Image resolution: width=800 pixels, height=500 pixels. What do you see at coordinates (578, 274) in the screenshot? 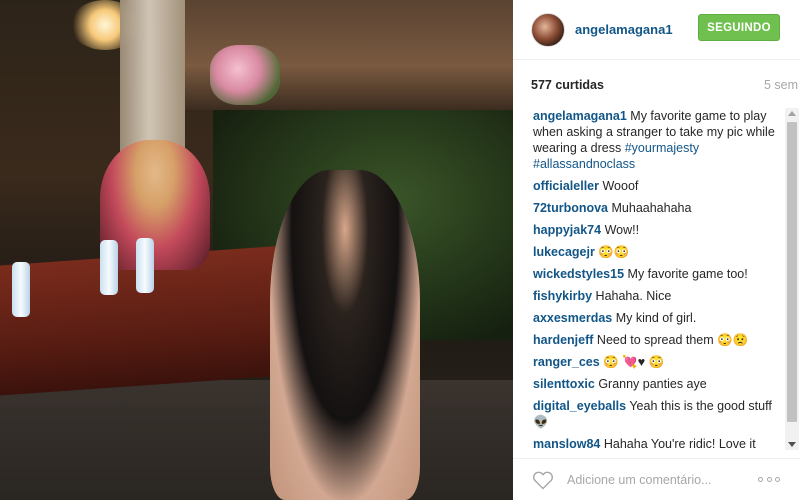
I see `comment-username: wickedstyles15` at bounding box center [578, 274].